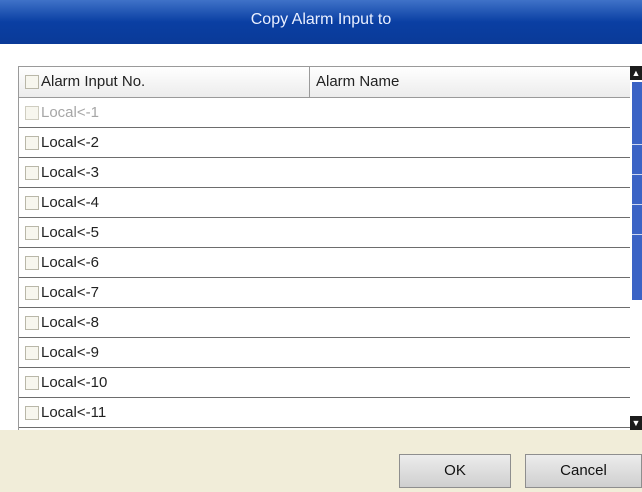  Describe the element at coordinates (455, 471) in the screenshot. I see `ok-button: OK` at that location.